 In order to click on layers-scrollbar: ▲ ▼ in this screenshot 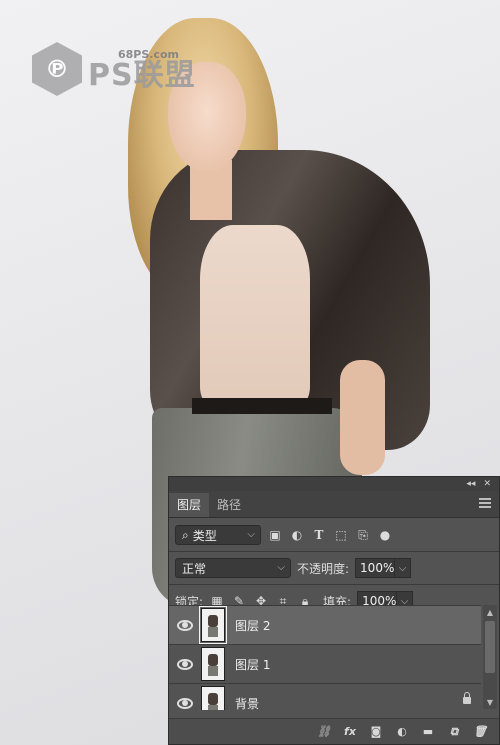, I will do `click(490, 657)`.